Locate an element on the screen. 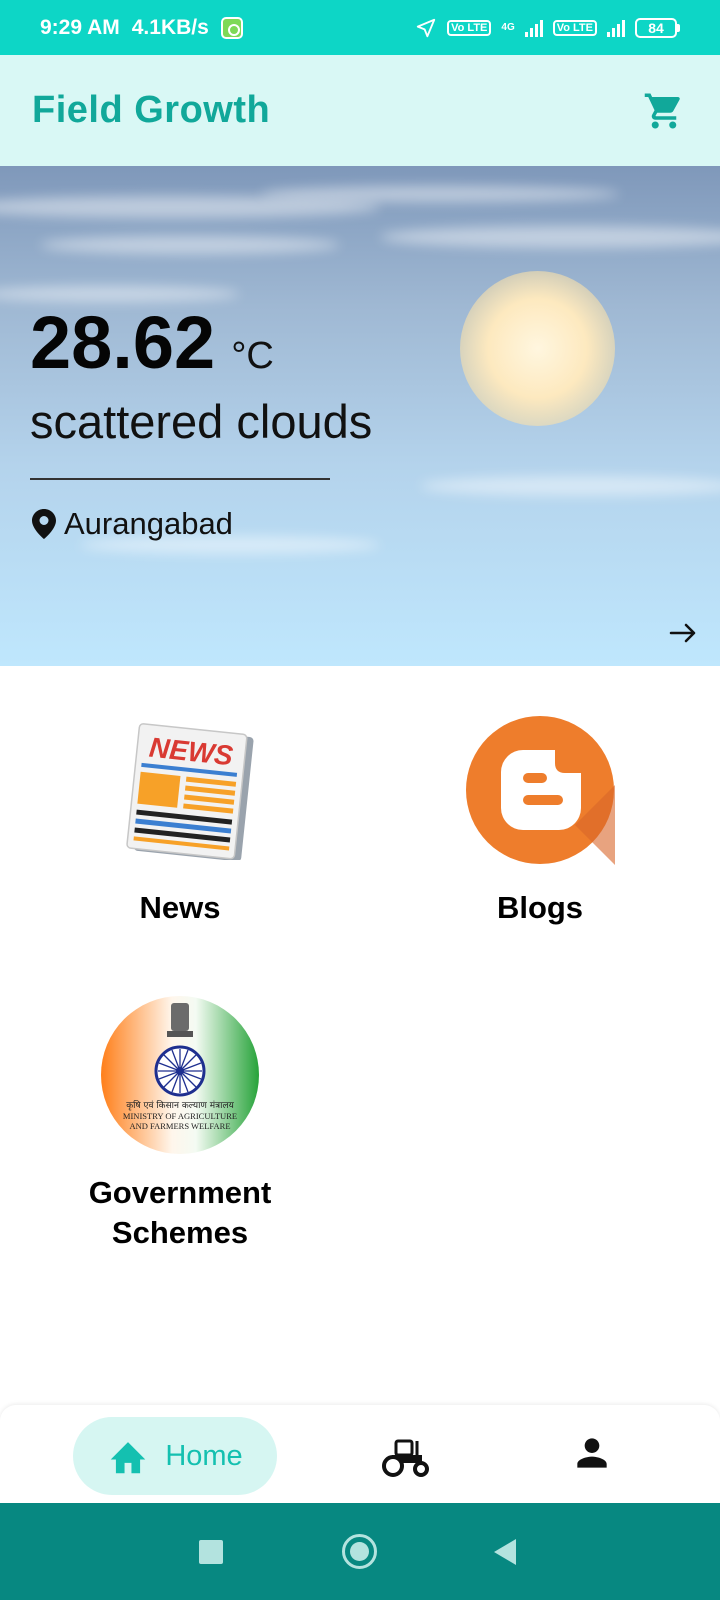 Image resolution: width=720 pixels, height=1600 pixels. news-image-wrap: NEWS is located at coordinates (180, 790).